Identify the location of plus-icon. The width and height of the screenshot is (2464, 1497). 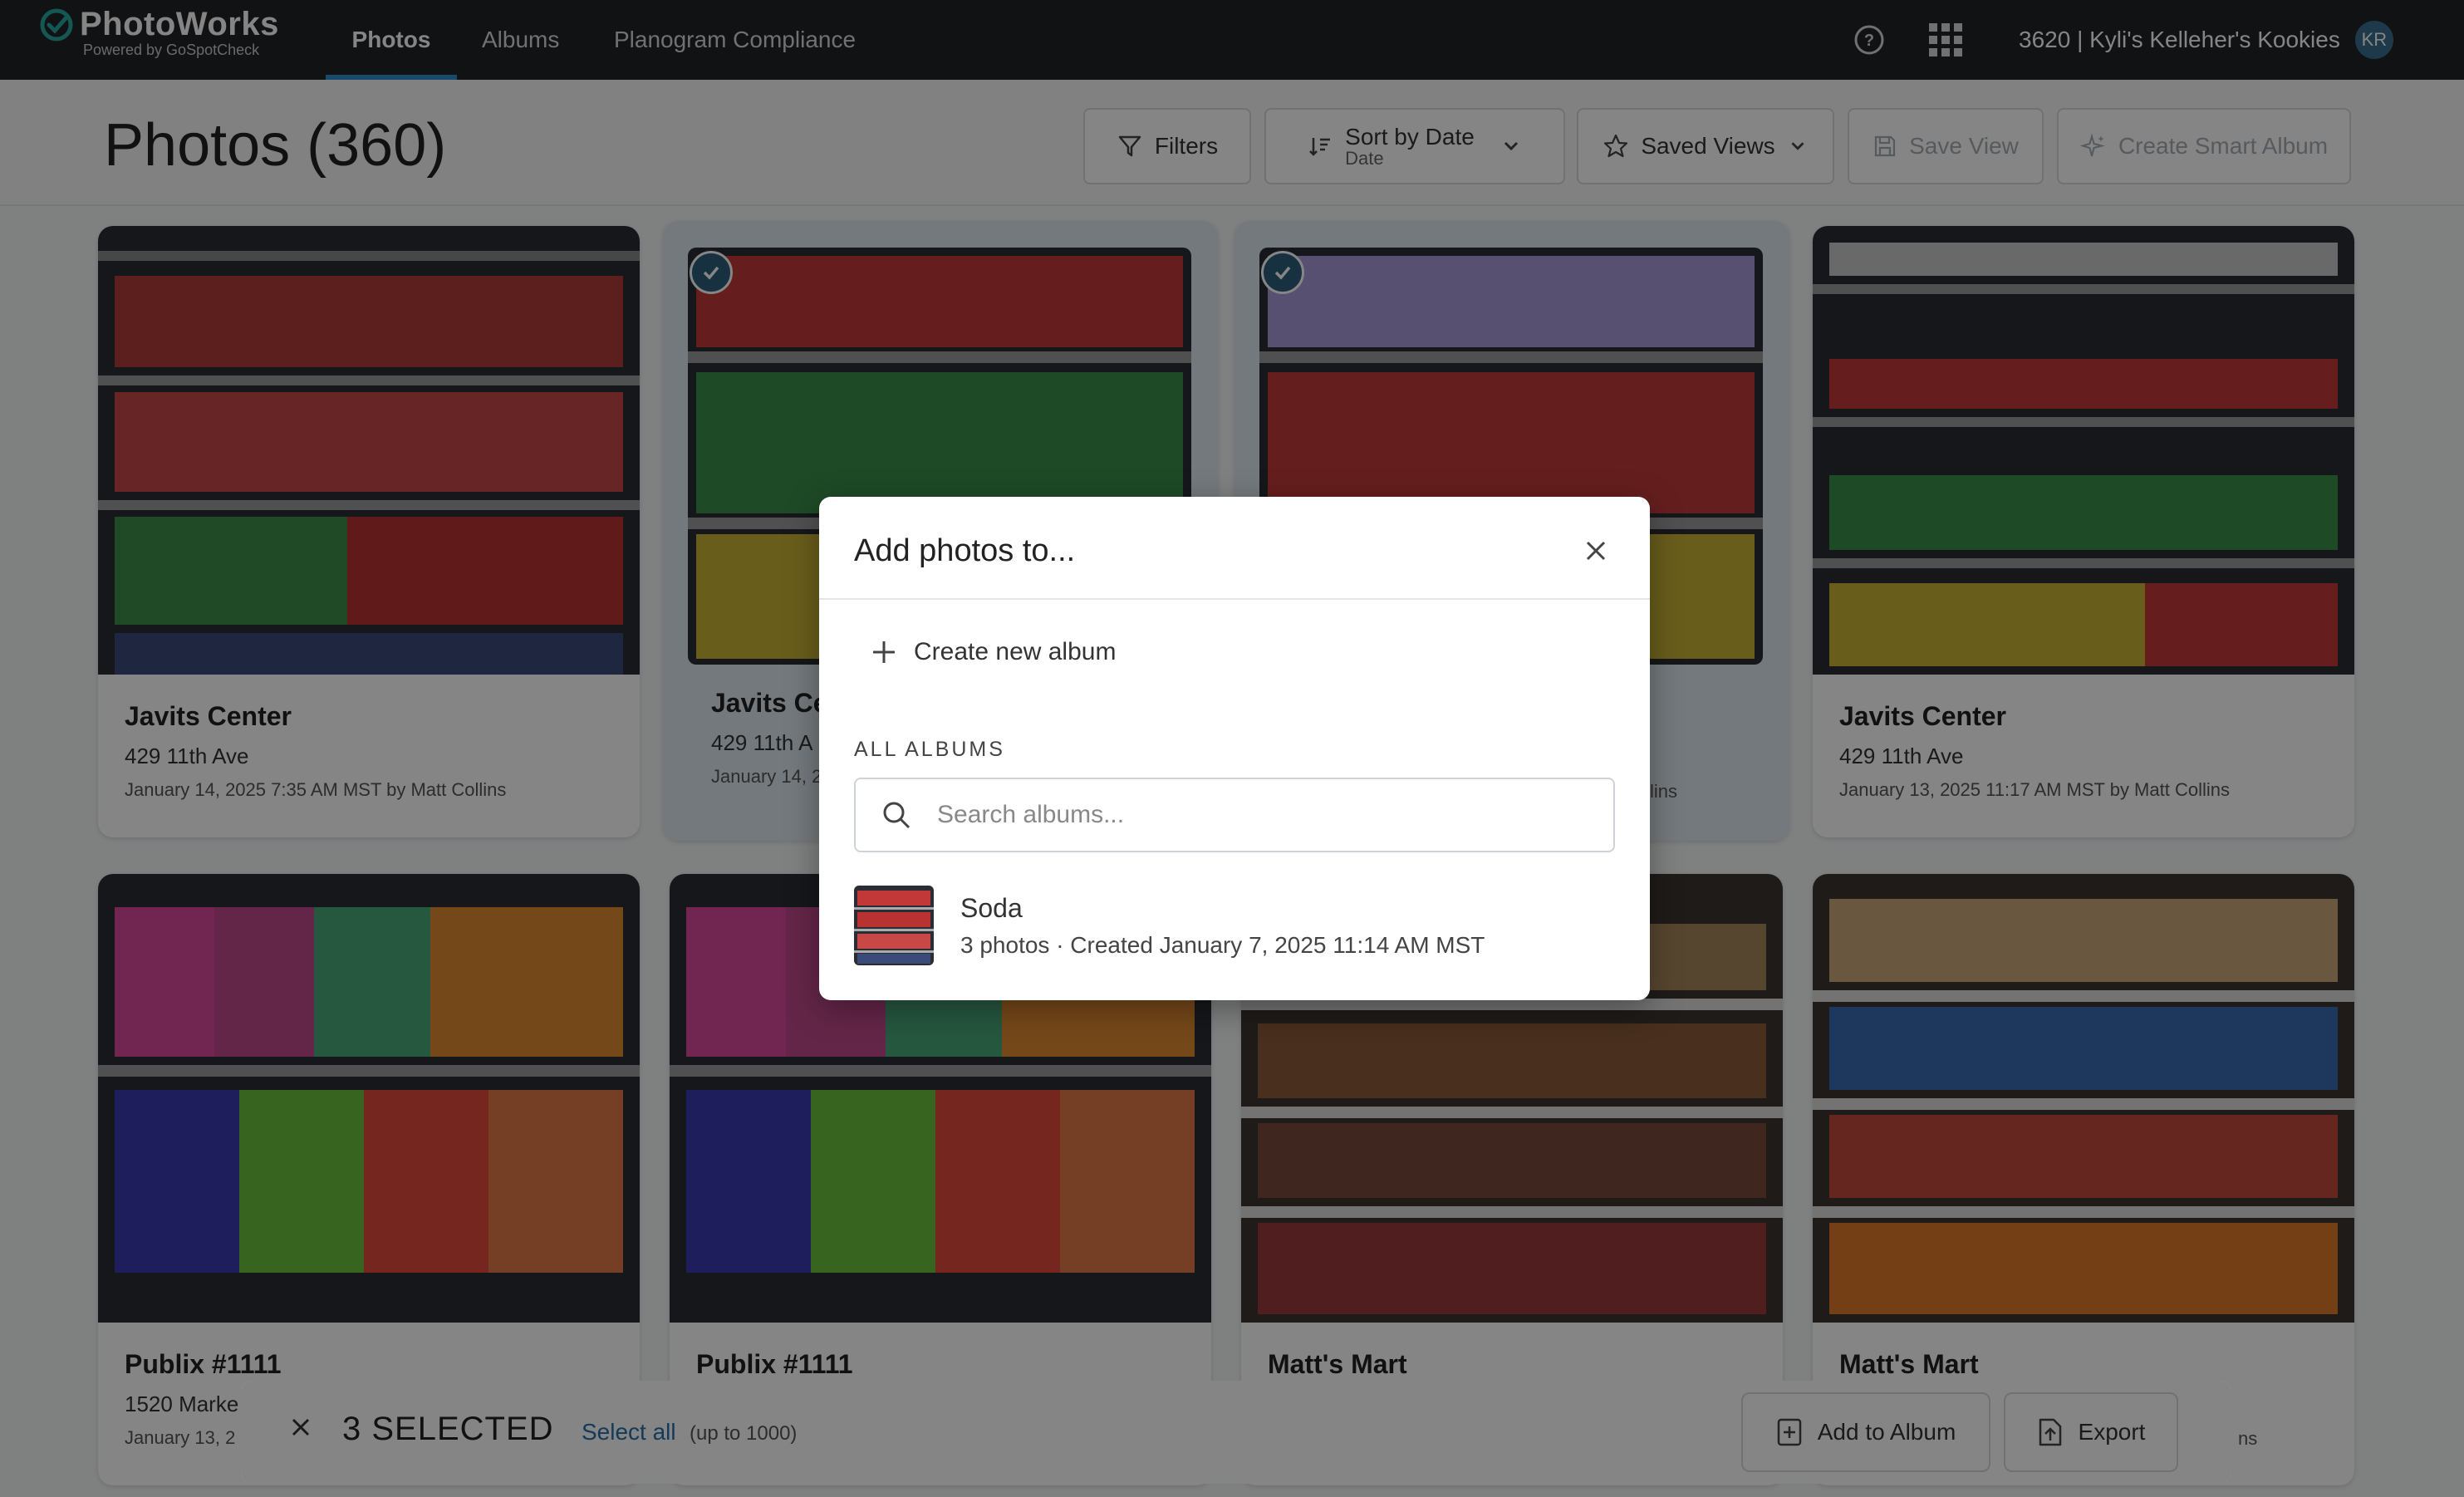
(884, 652).